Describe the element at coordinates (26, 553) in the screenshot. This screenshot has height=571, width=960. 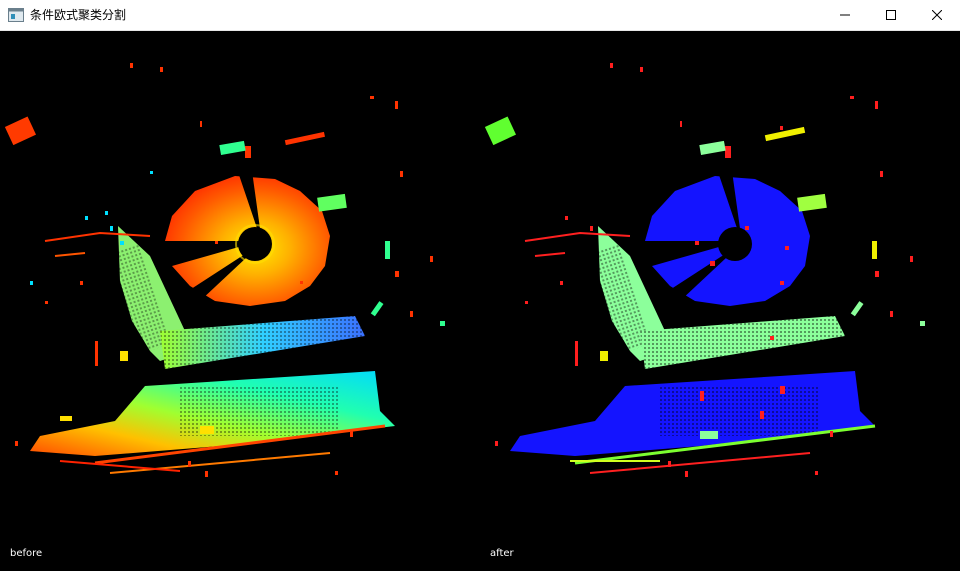
I see `viewport-label-before: before` at that location.